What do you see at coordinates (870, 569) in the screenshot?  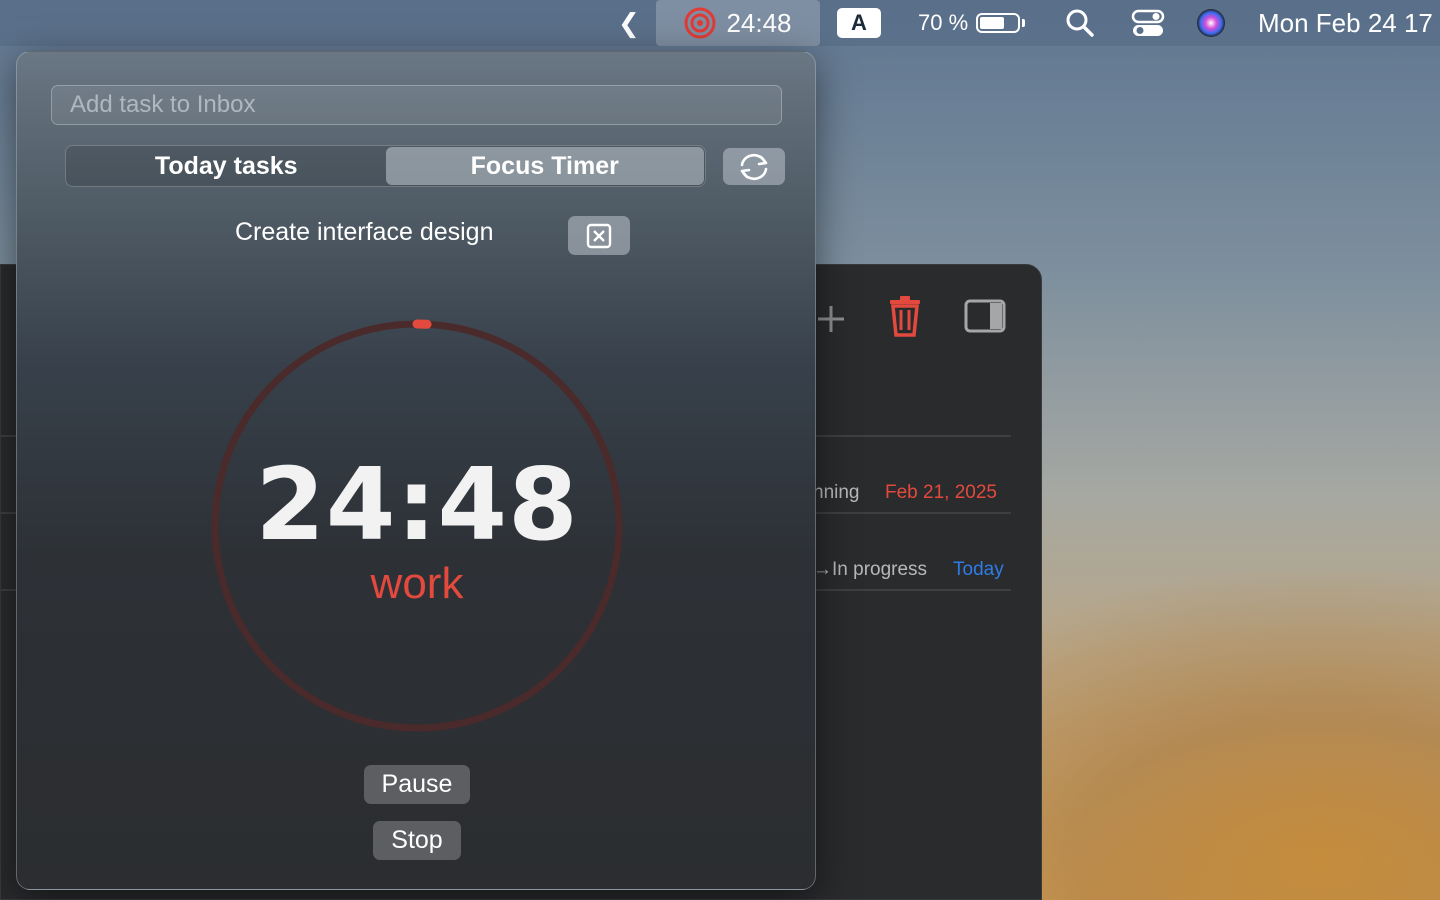 I see `task-status: →In progress` at bounding box center [870, 569].